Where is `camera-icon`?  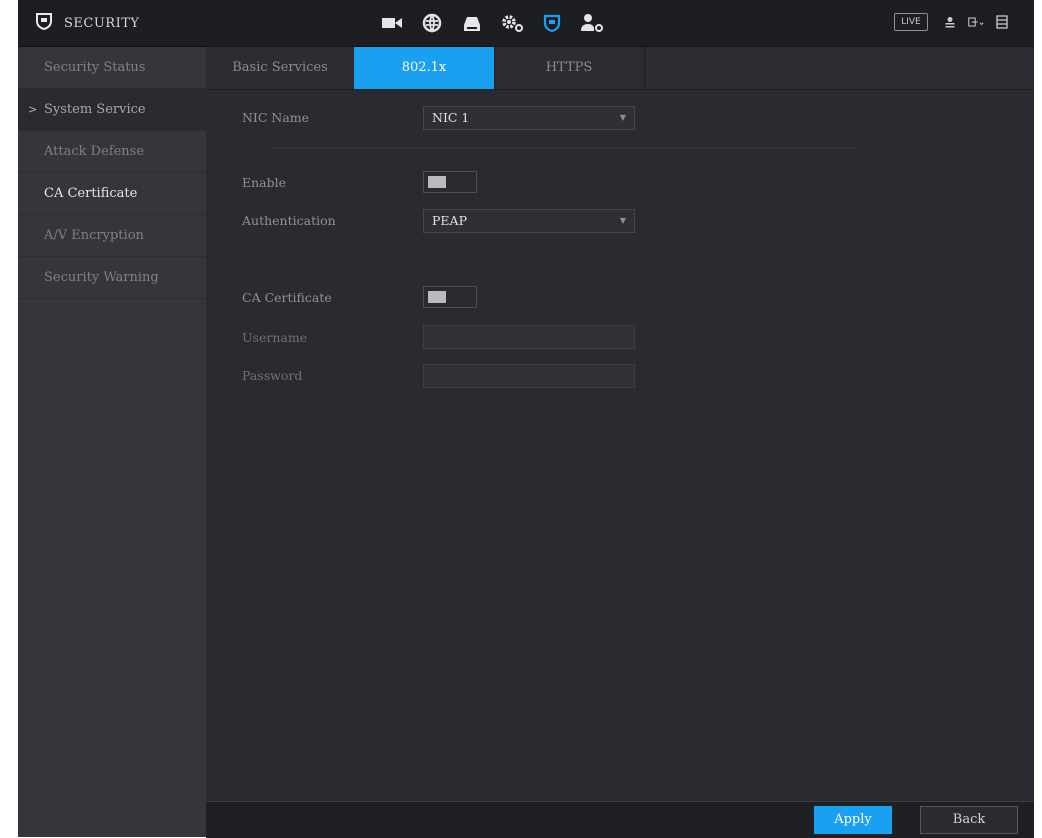
camera-icon is located at coordinates (392, 23).